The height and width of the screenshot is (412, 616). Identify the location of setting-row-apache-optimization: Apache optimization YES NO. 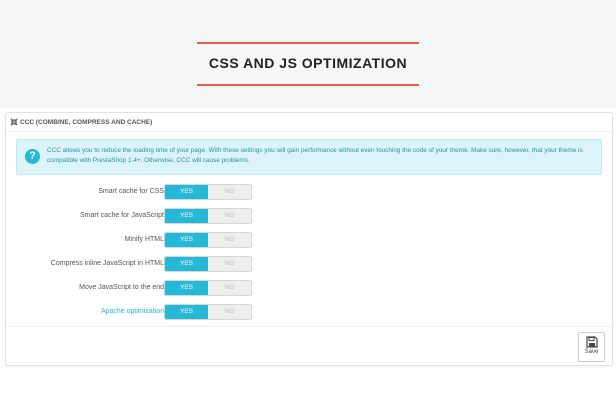
(309, 312).